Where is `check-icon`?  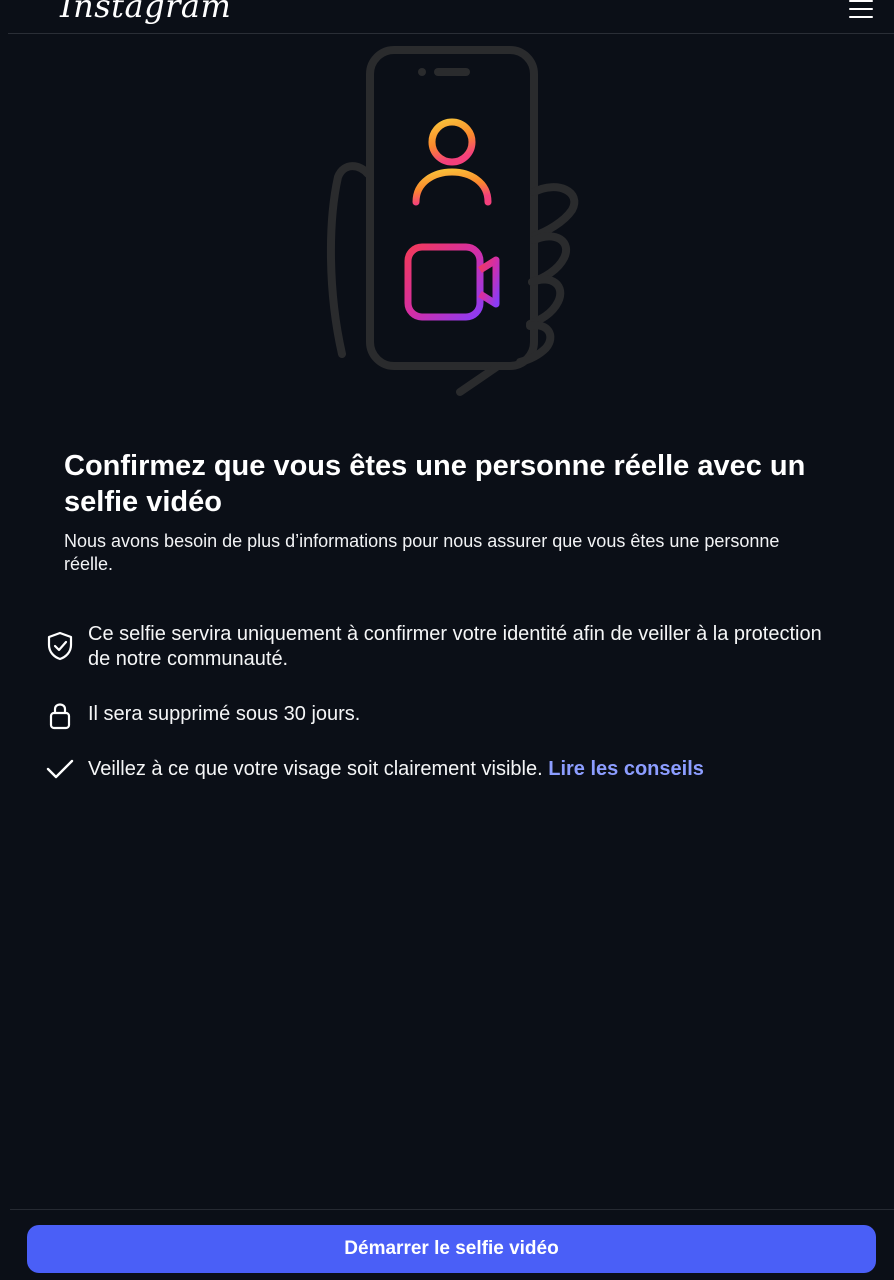 check-icon is located at coordinates (60, 769).